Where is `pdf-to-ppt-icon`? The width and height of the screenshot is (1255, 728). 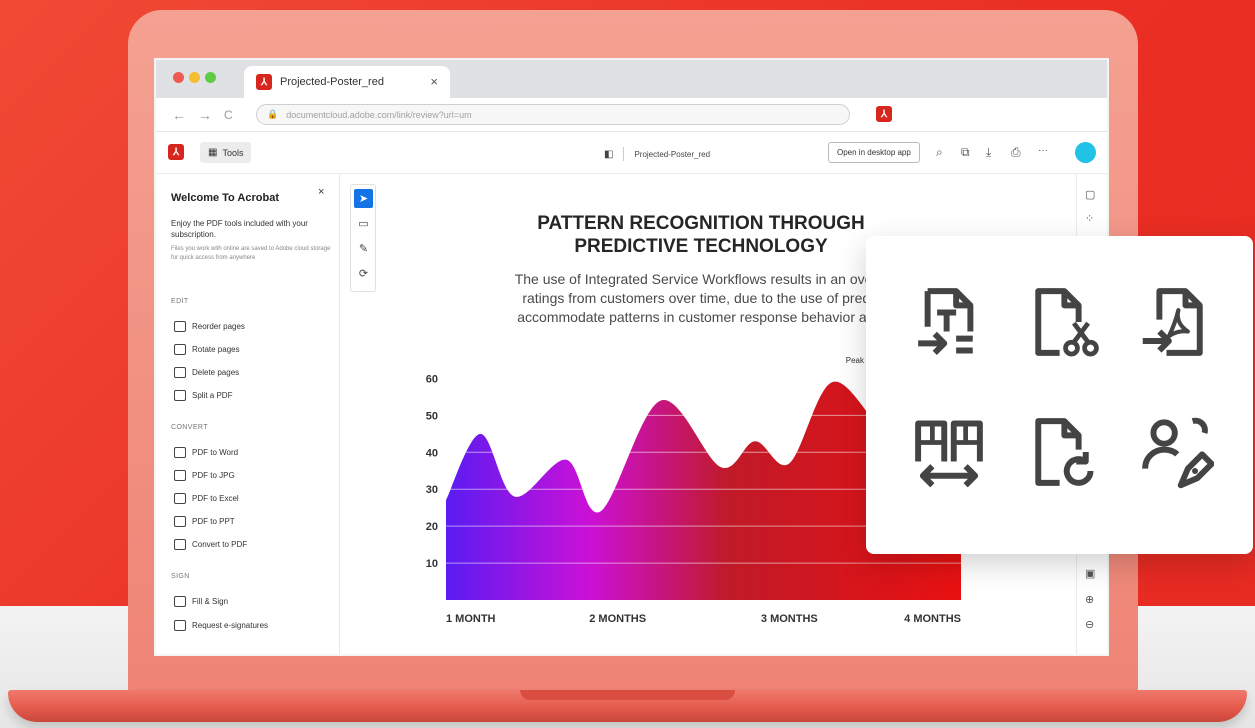
pdf-to-ppt-icon is located at coordinates (180, 521).